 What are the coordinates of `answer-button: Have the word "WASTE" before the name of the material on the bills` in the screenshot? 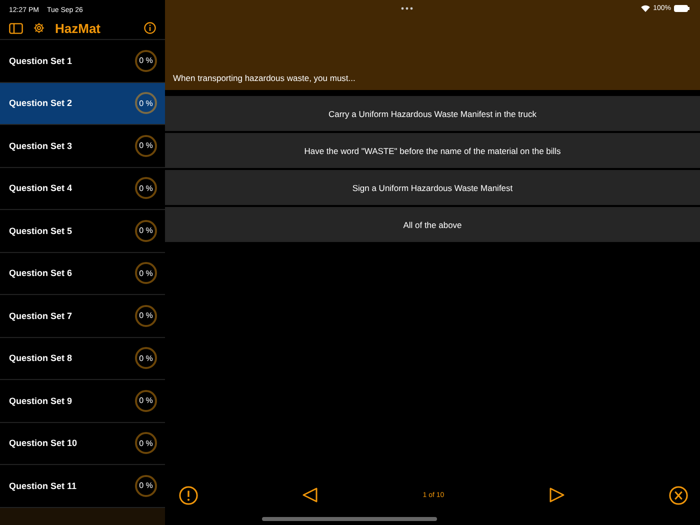 It's located at (432, 150).